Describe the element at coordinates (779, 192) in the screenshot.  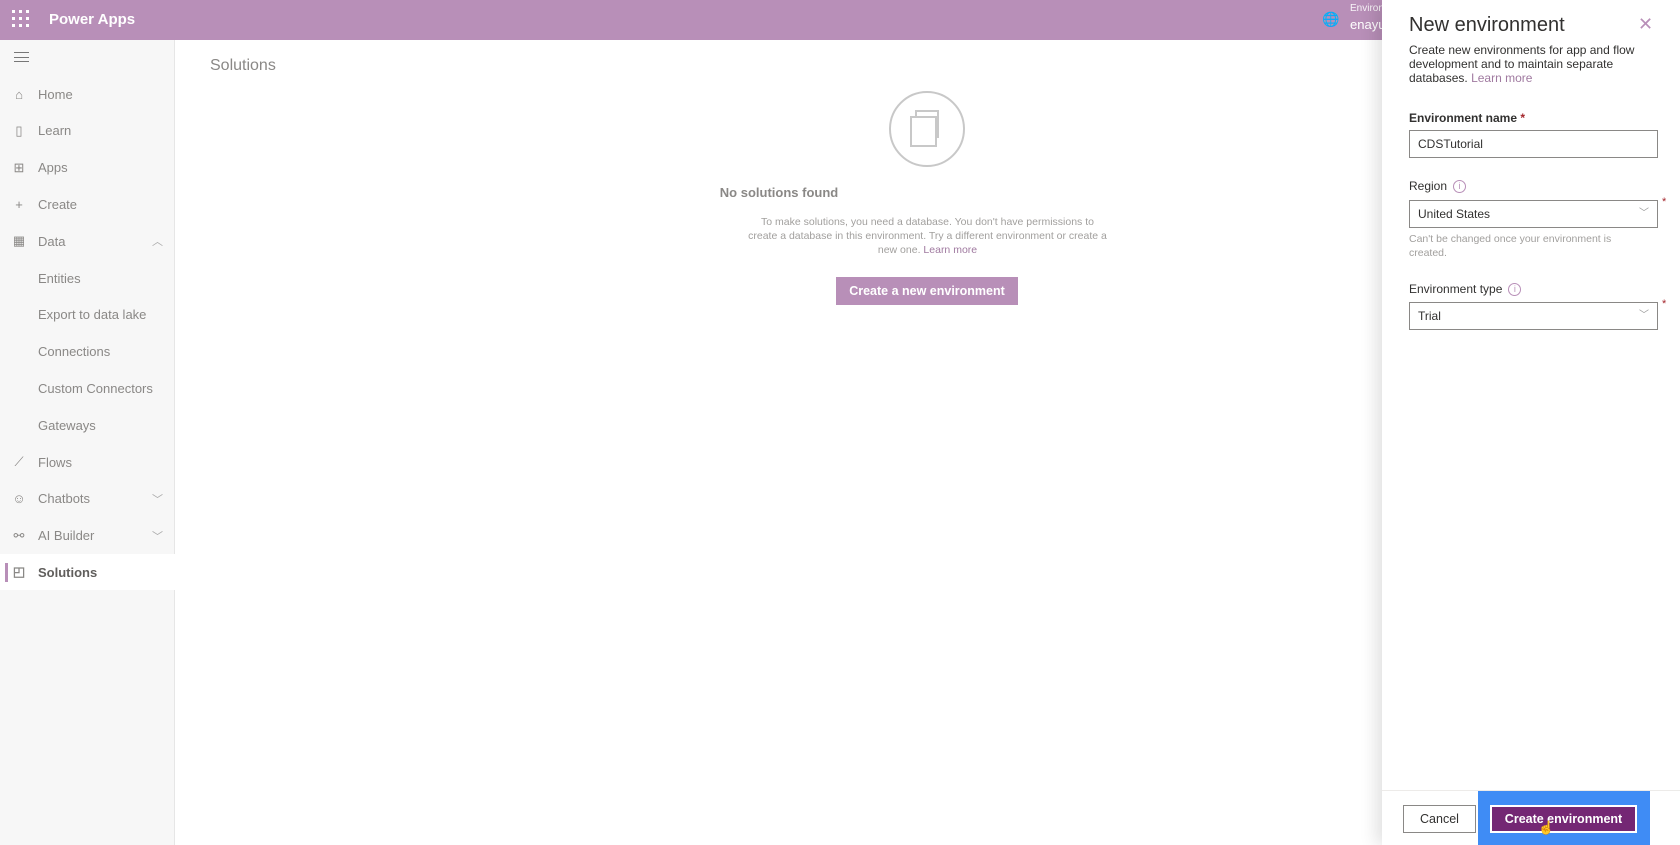
I see `empty-title: No solutions found` at that location.